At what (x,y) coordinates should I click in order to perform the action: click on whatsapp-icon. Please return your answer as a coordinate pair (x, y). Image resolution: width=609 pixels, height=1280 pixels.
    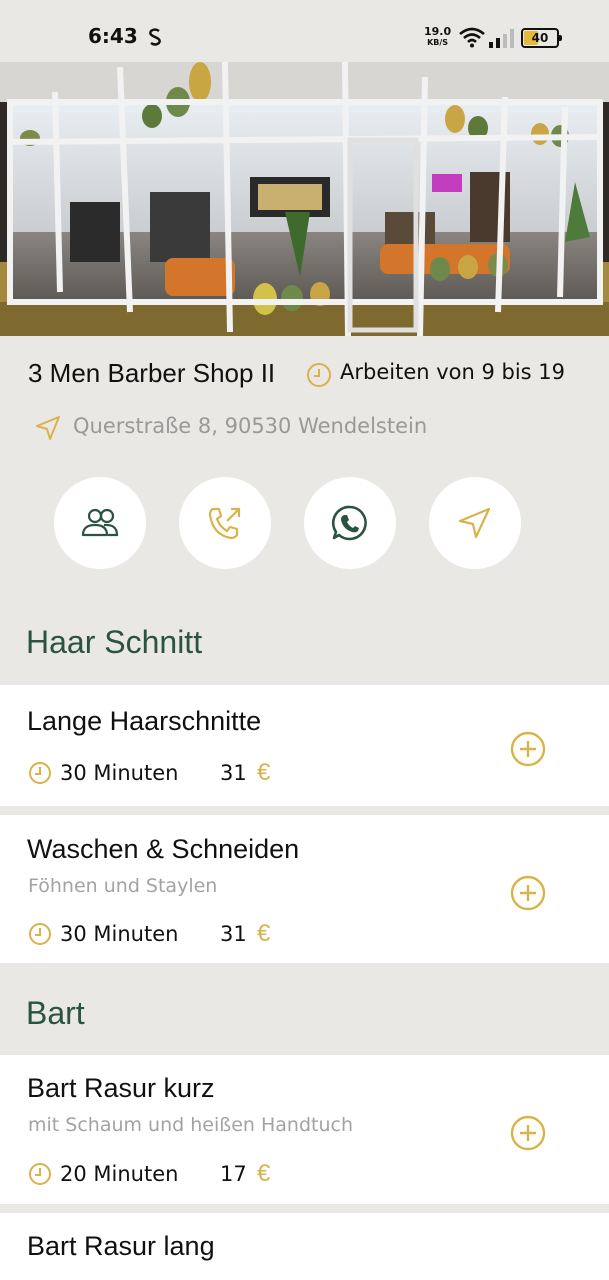
    Looking at the image, I should click on (349, 523).